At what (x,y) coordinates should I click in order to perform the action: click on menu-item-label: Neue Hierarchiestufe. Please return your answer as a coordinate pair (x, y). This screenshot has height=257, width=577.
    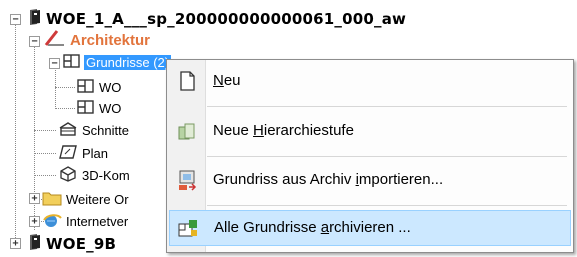
    Looking at the image, I should click on (283, 130).